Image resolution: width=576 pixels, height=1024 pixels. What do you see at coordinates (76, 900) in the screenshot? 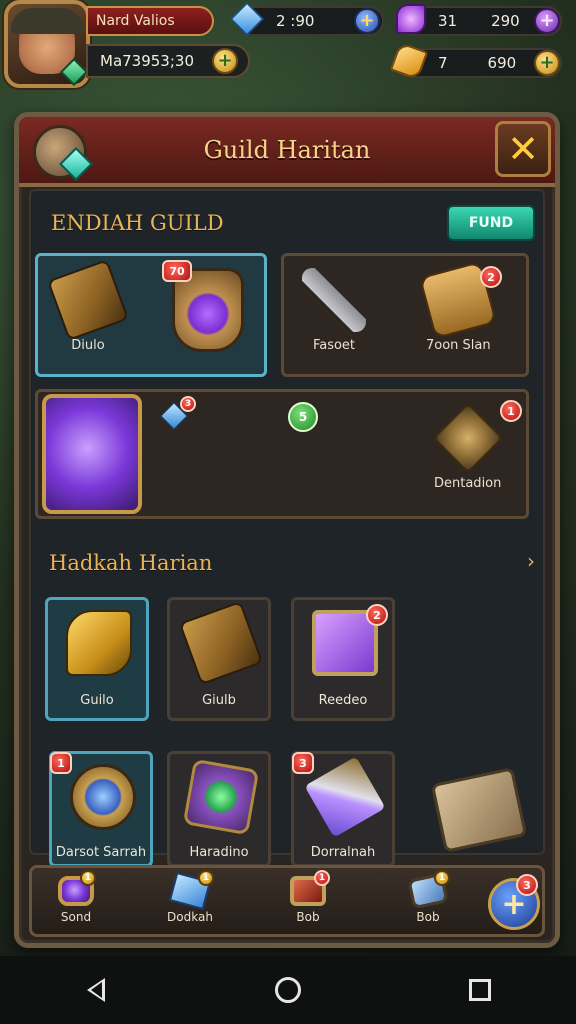
I see `bottom-item-sond: Sond` at bounding box center [76, 900].